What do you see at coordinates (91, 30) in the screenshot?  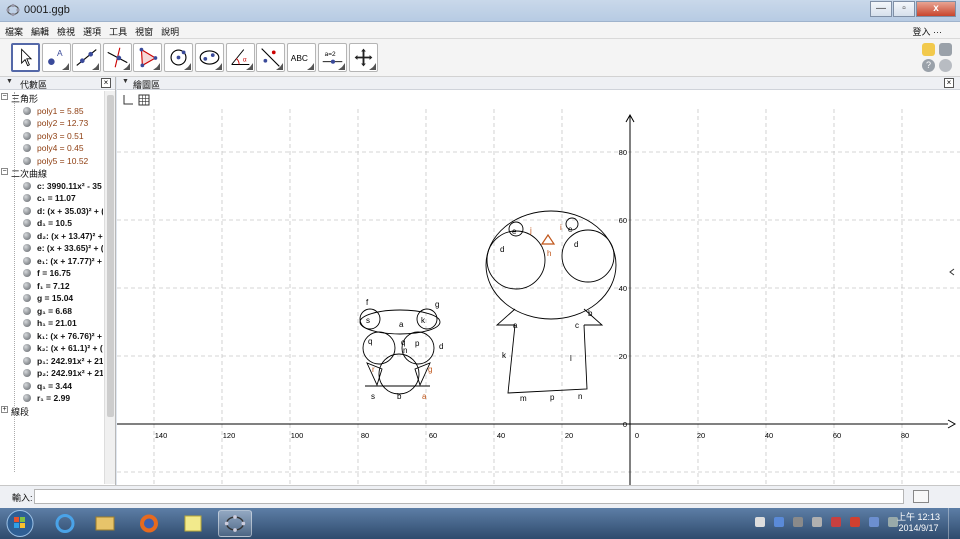 I see `menu-options: 選項` at bounding box center [91, 30].